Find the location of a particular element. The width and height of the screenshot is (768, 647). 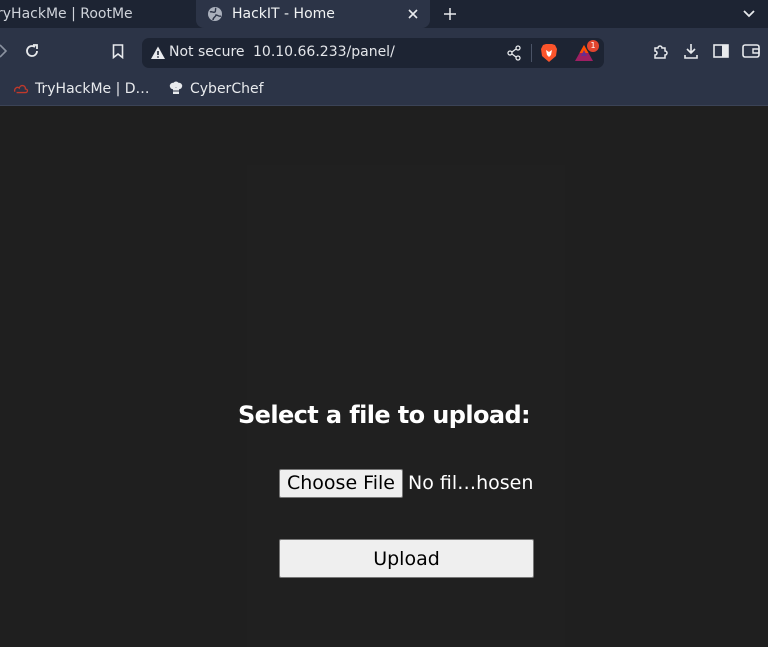

upload-button: Upload is located at coordinates (406, 558).